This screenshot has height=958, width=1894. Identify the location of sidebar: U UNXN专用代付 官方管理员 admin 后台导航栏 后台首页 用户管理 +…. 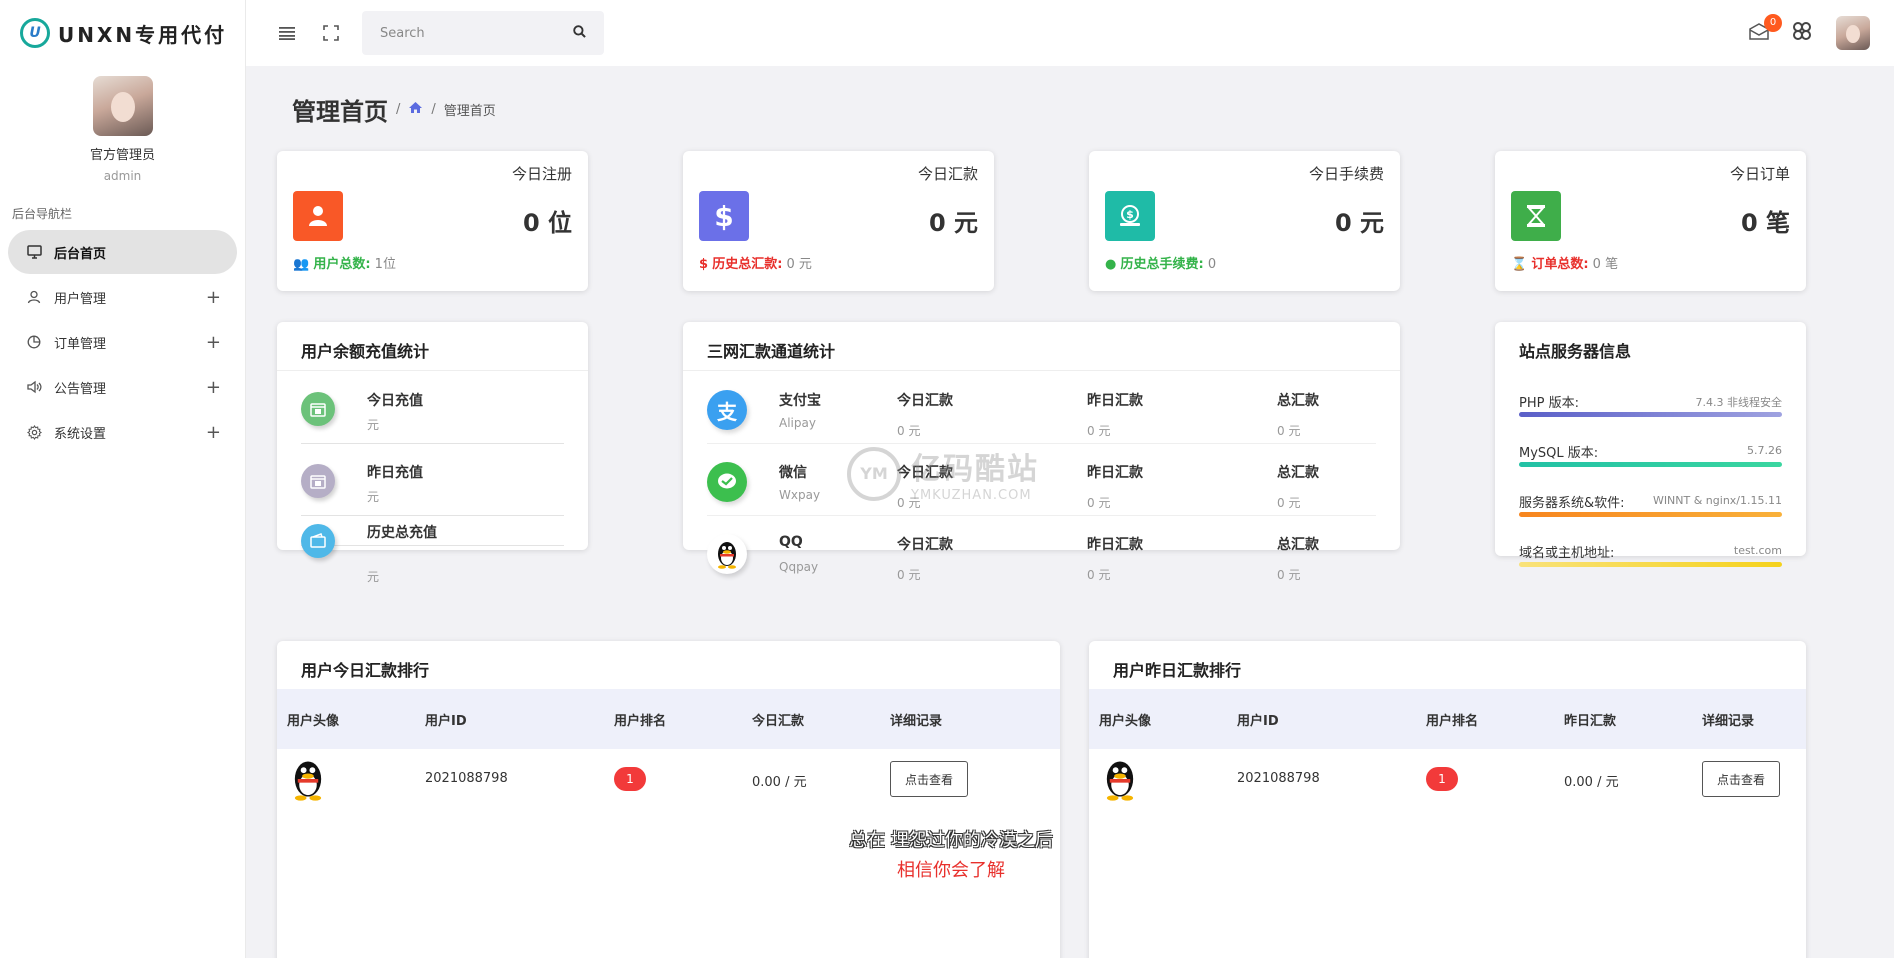
(123, 479).